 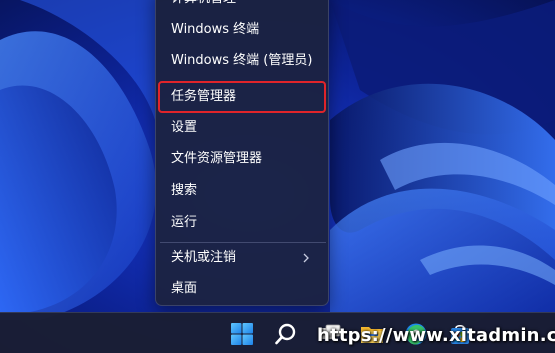 I want to click on menu-item-file-explorer: 文件资源管理器, so click(x=242, y=159).